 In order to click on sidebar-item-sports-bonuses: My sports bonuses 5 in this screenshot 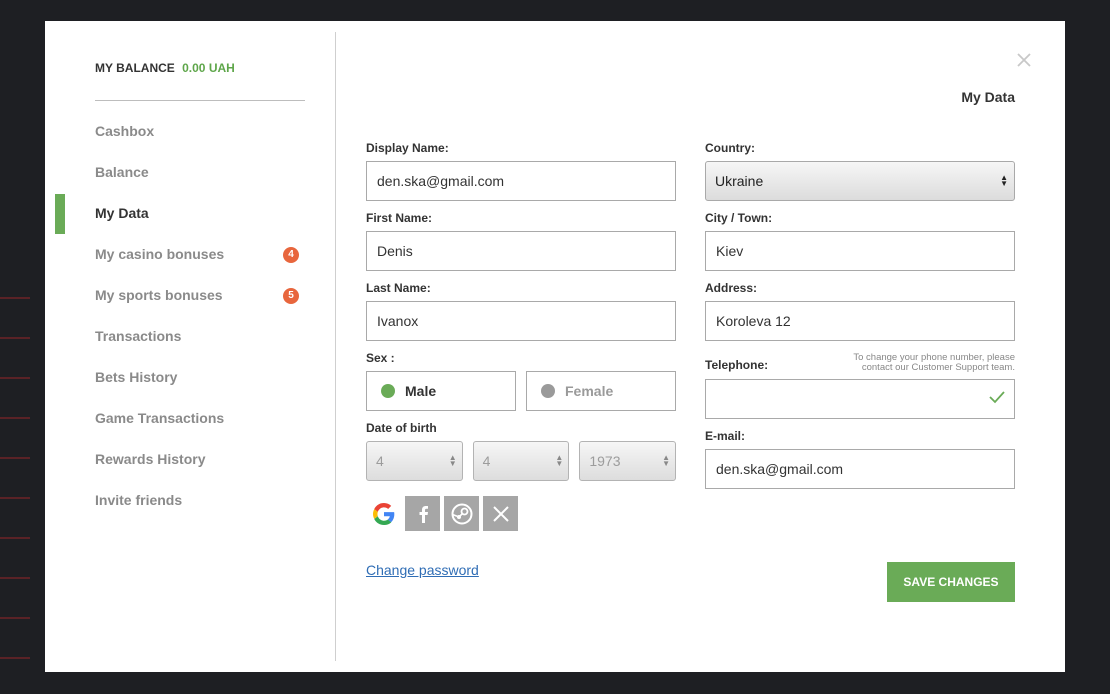, I will do `click(190, 295)`.